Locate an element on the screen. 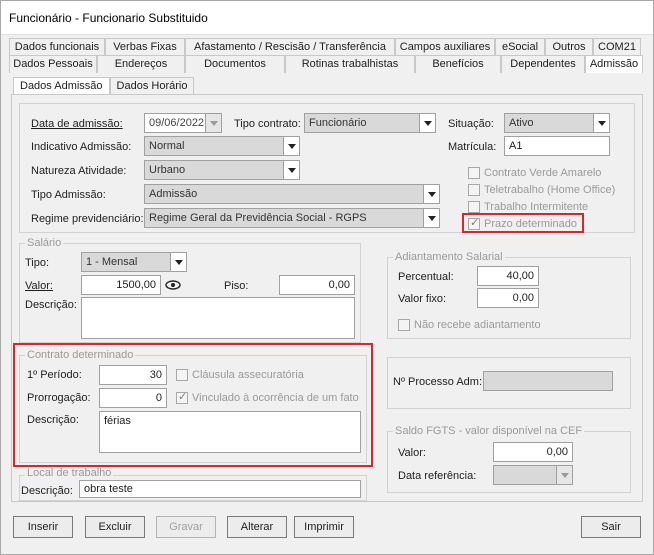  valor-fixo-label: Valor fixo: is located at coordinates (422, 299).